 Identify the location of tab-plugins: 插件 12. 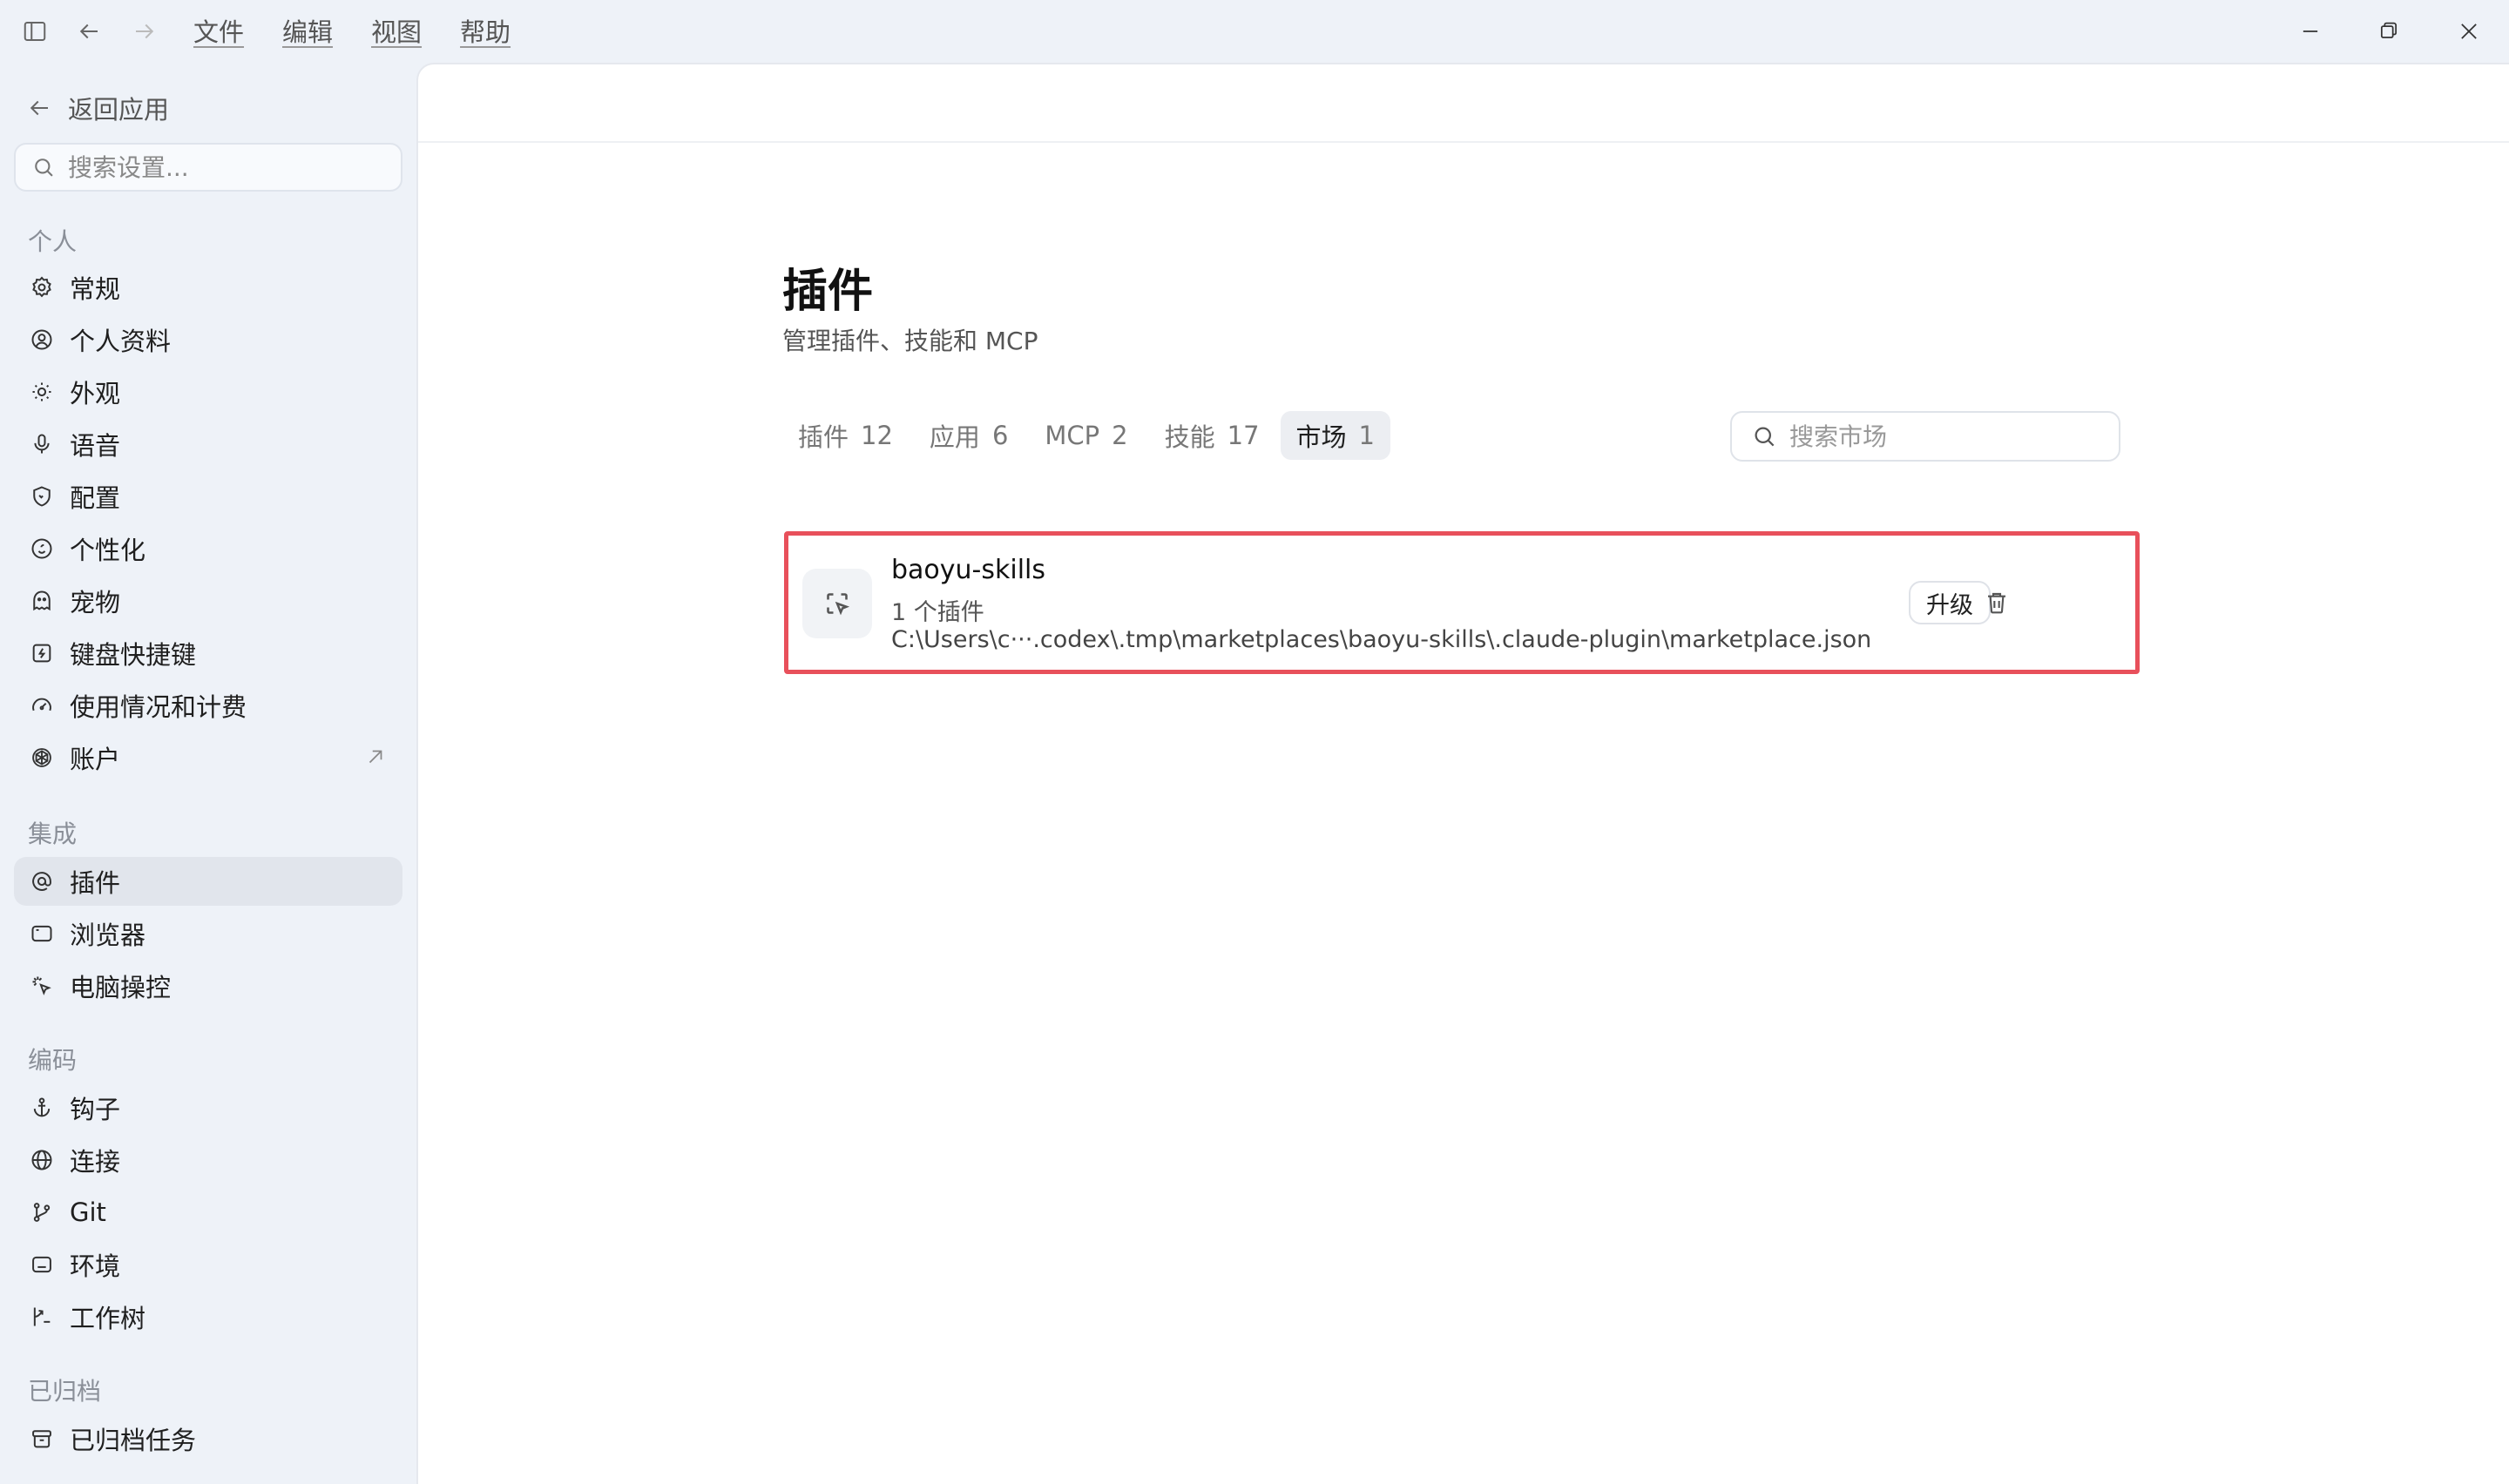
(845, 436).